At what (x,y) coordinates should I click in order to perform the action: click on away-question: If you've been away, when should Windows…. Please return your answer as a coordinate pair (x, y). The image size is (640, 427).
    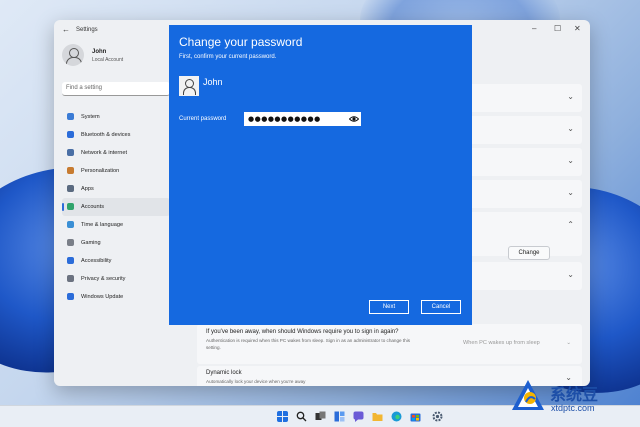
    Looking at the image, I should click on (302, 332).